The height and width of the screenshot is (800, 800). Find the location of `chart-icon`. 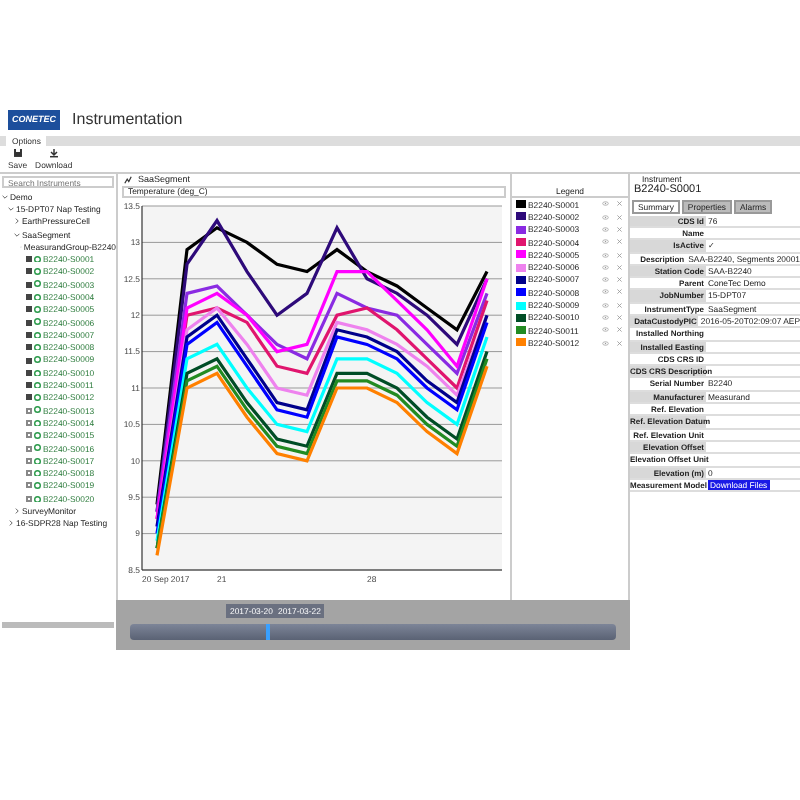

chart-icon is located at coordinates (128, 180).